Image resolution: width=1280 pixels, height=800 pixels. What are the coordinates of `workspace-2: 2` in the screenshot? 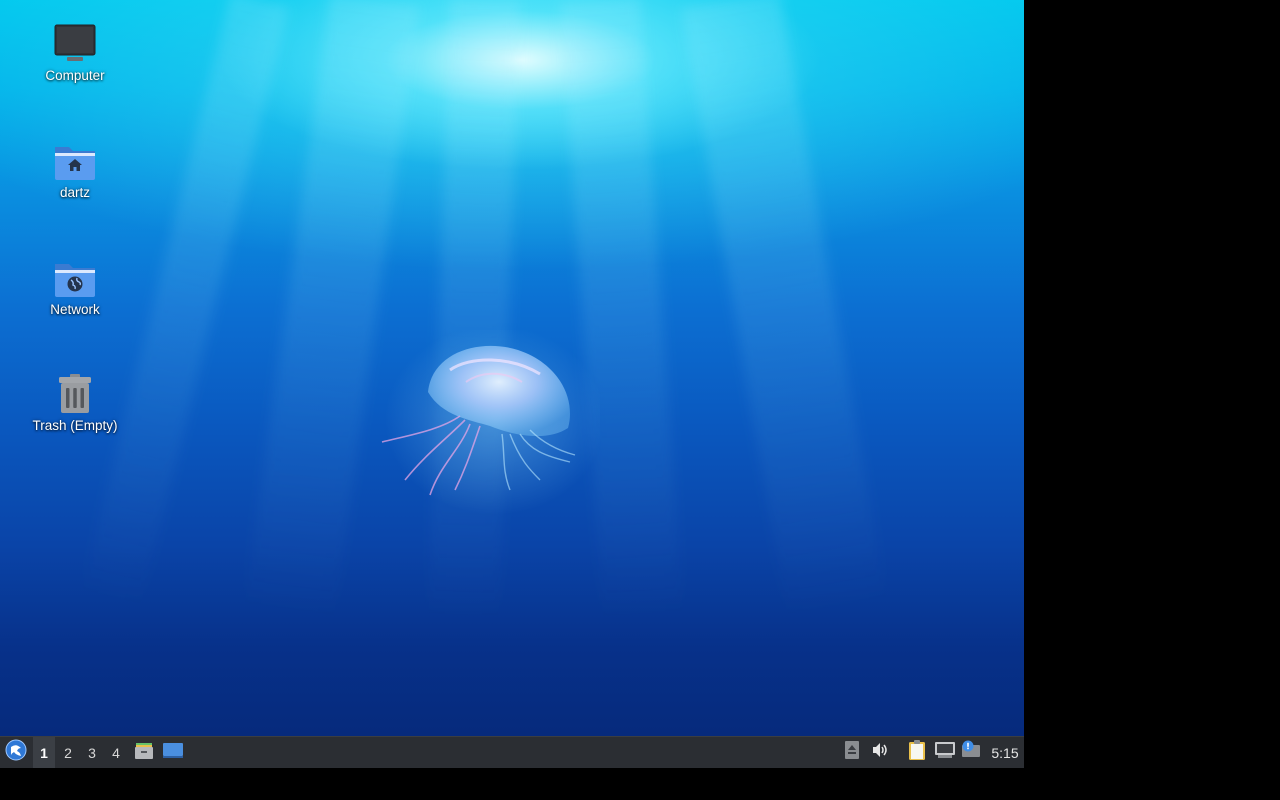 It's located at (68, 752).